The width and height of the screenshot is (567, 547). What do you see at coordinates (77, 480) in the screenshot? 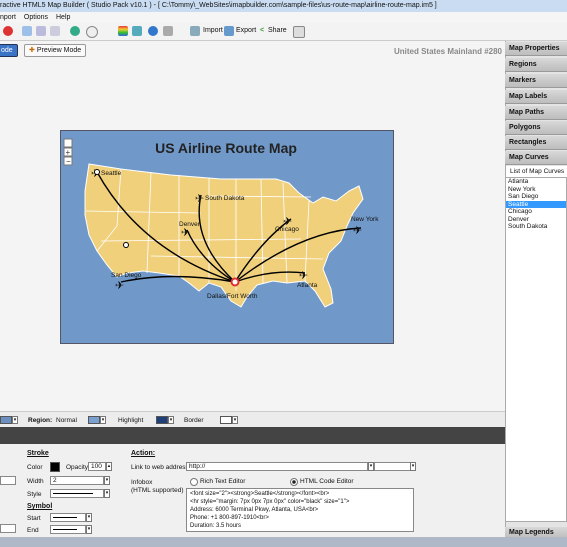
I see `width-select: 2` at bounding box center [77, 480].